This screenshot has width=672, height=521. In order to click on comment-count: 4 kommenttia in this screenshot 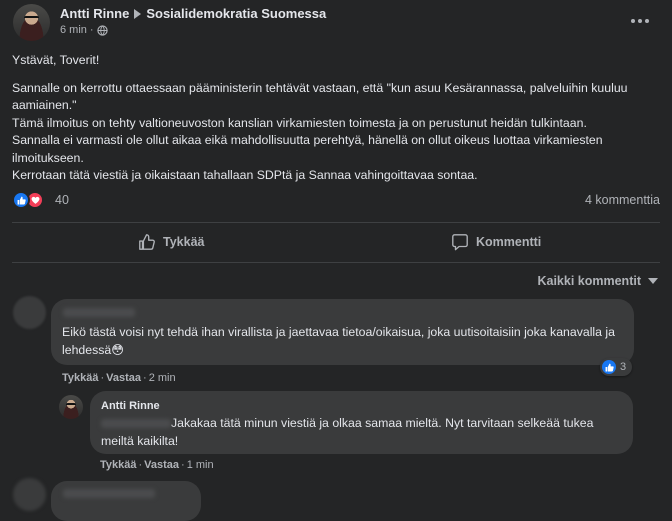, I will do `click(622, 200)`.